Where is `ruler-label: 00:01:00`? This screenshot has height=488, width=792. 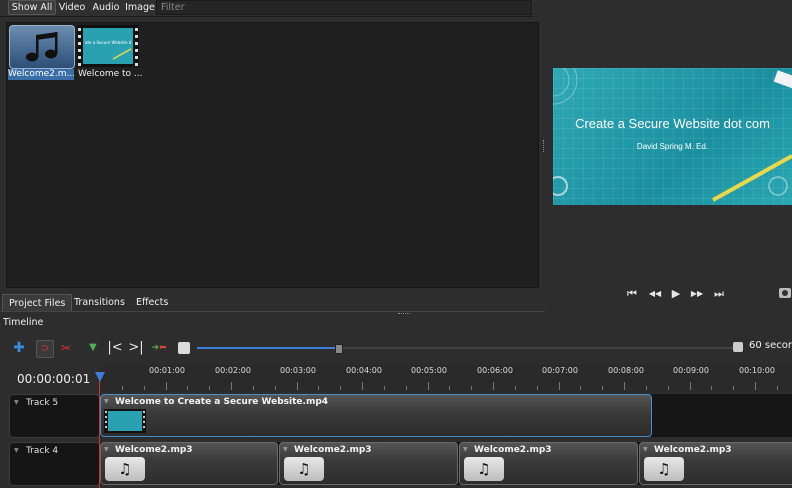 ruler-label: 00:01:00 is located at coordinates (167, 370).